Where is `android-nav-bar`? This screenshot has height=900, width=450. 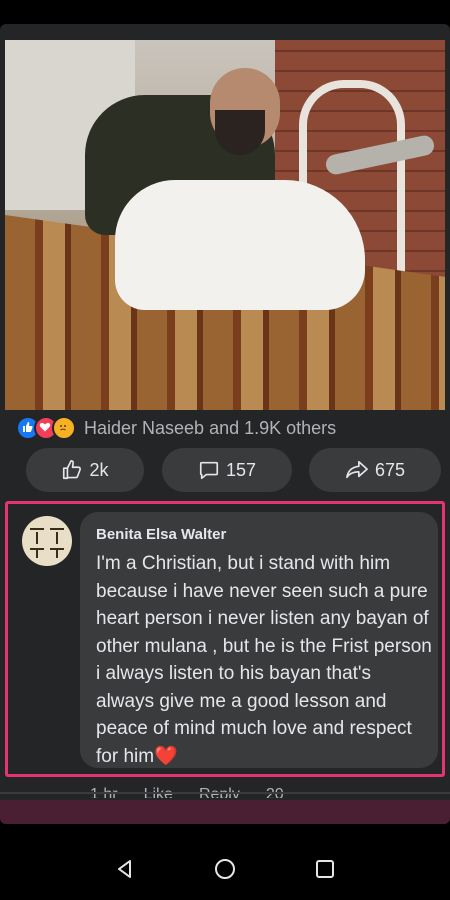
android-nav-bar is located at coordinates (225, 870).